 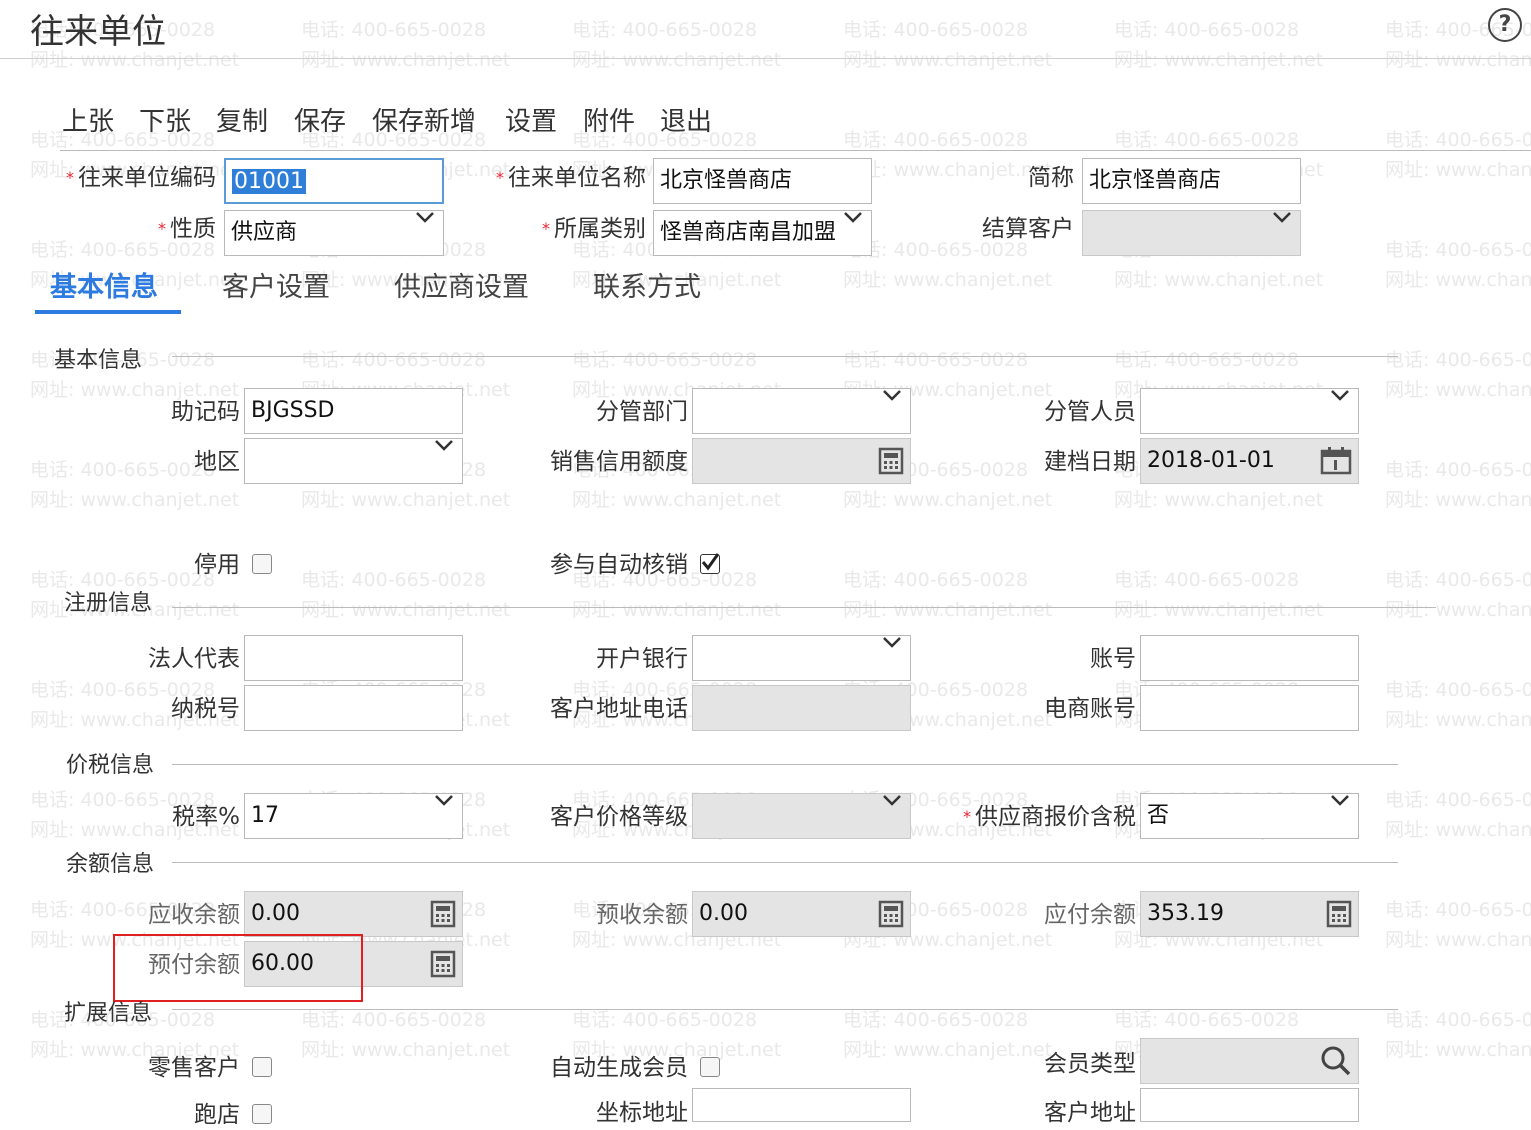 What do you see at coordinates (1336, 1061) in the screenshot?
I see `search-icon` at bounding box center [1336, 1061].